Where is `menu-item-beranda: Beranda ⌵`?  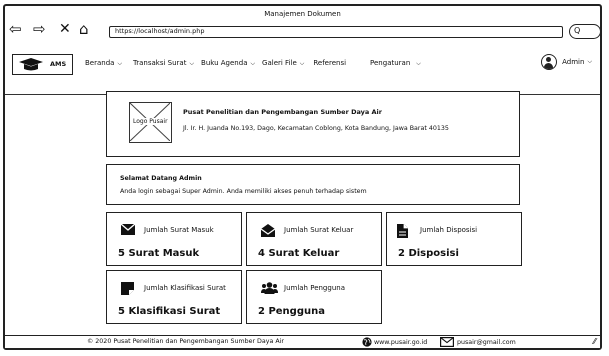 menu-item-beranda: Beranda ⌵ is located at coordinates (103, 63).